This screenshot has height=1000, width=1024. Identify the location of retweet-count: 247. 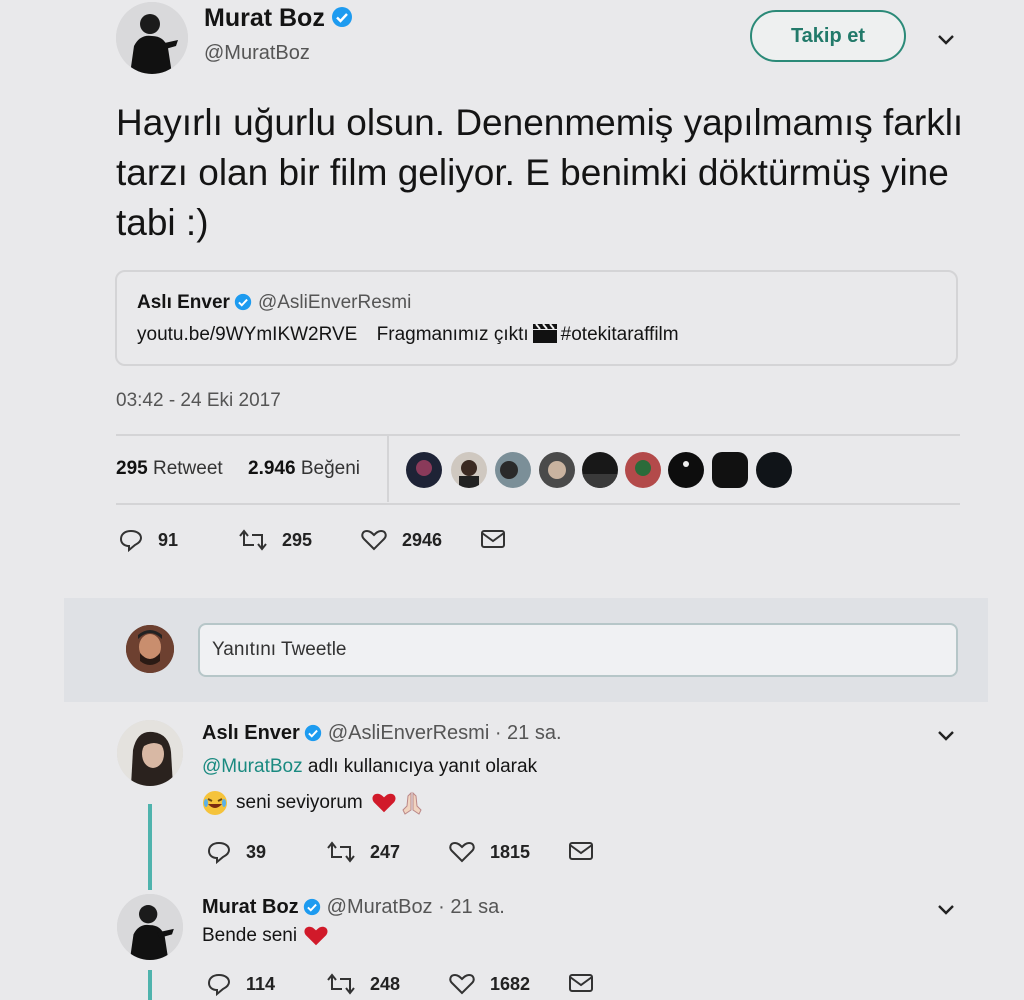
(385, 851).